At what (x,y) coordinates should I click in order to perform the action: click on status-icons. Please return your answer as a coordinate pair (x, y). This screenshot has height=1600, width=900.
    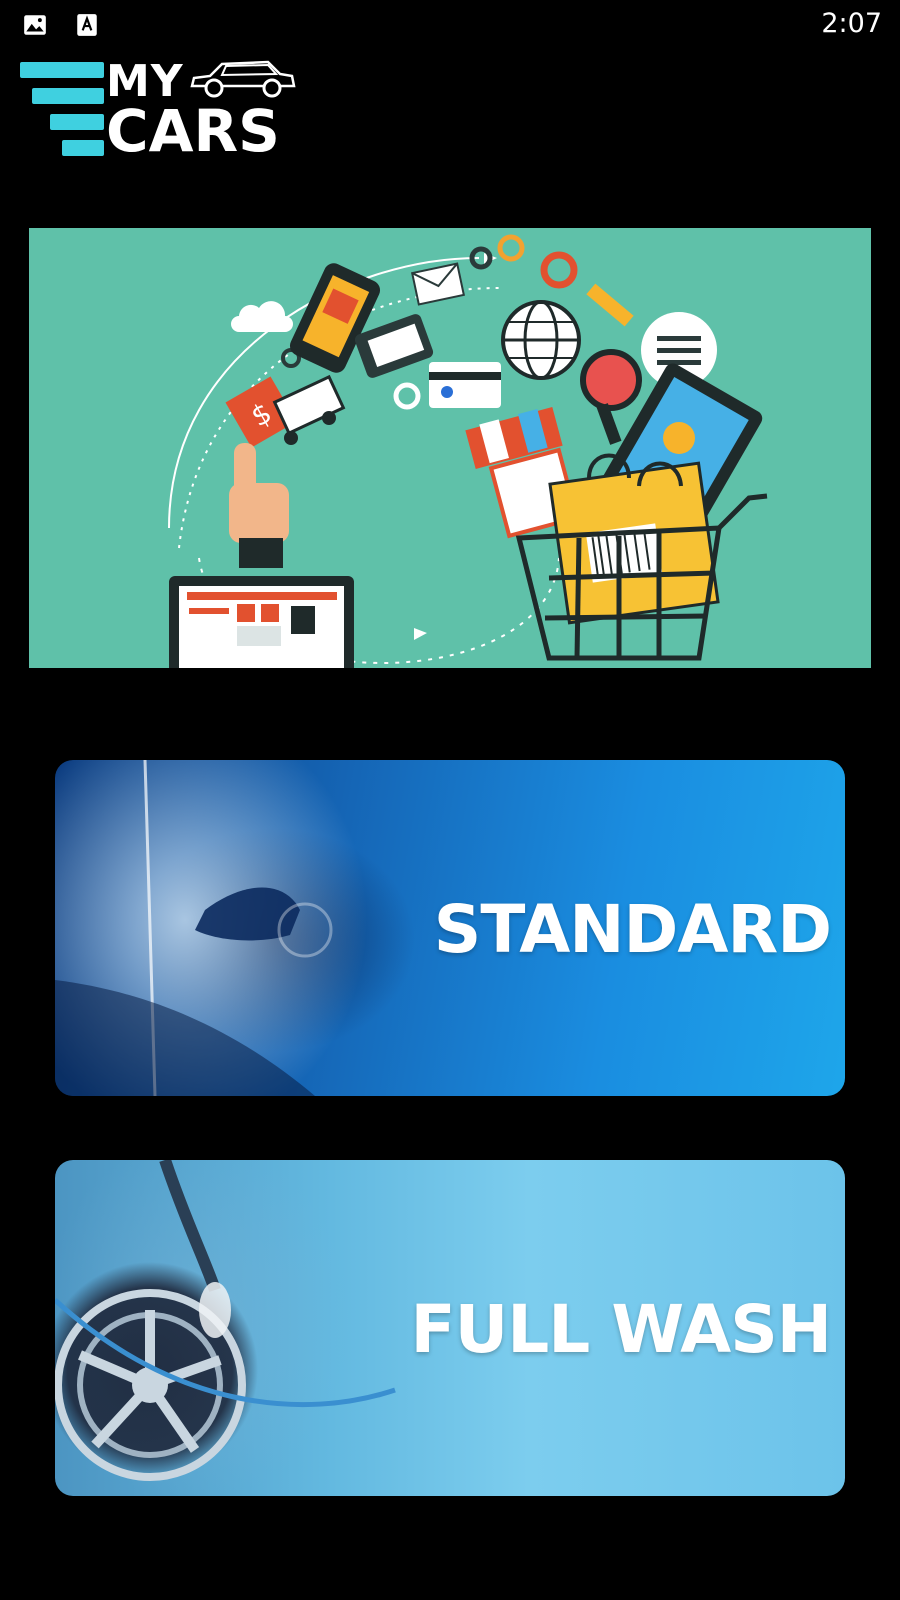
    Looking at the image, I should click on (61, 25).